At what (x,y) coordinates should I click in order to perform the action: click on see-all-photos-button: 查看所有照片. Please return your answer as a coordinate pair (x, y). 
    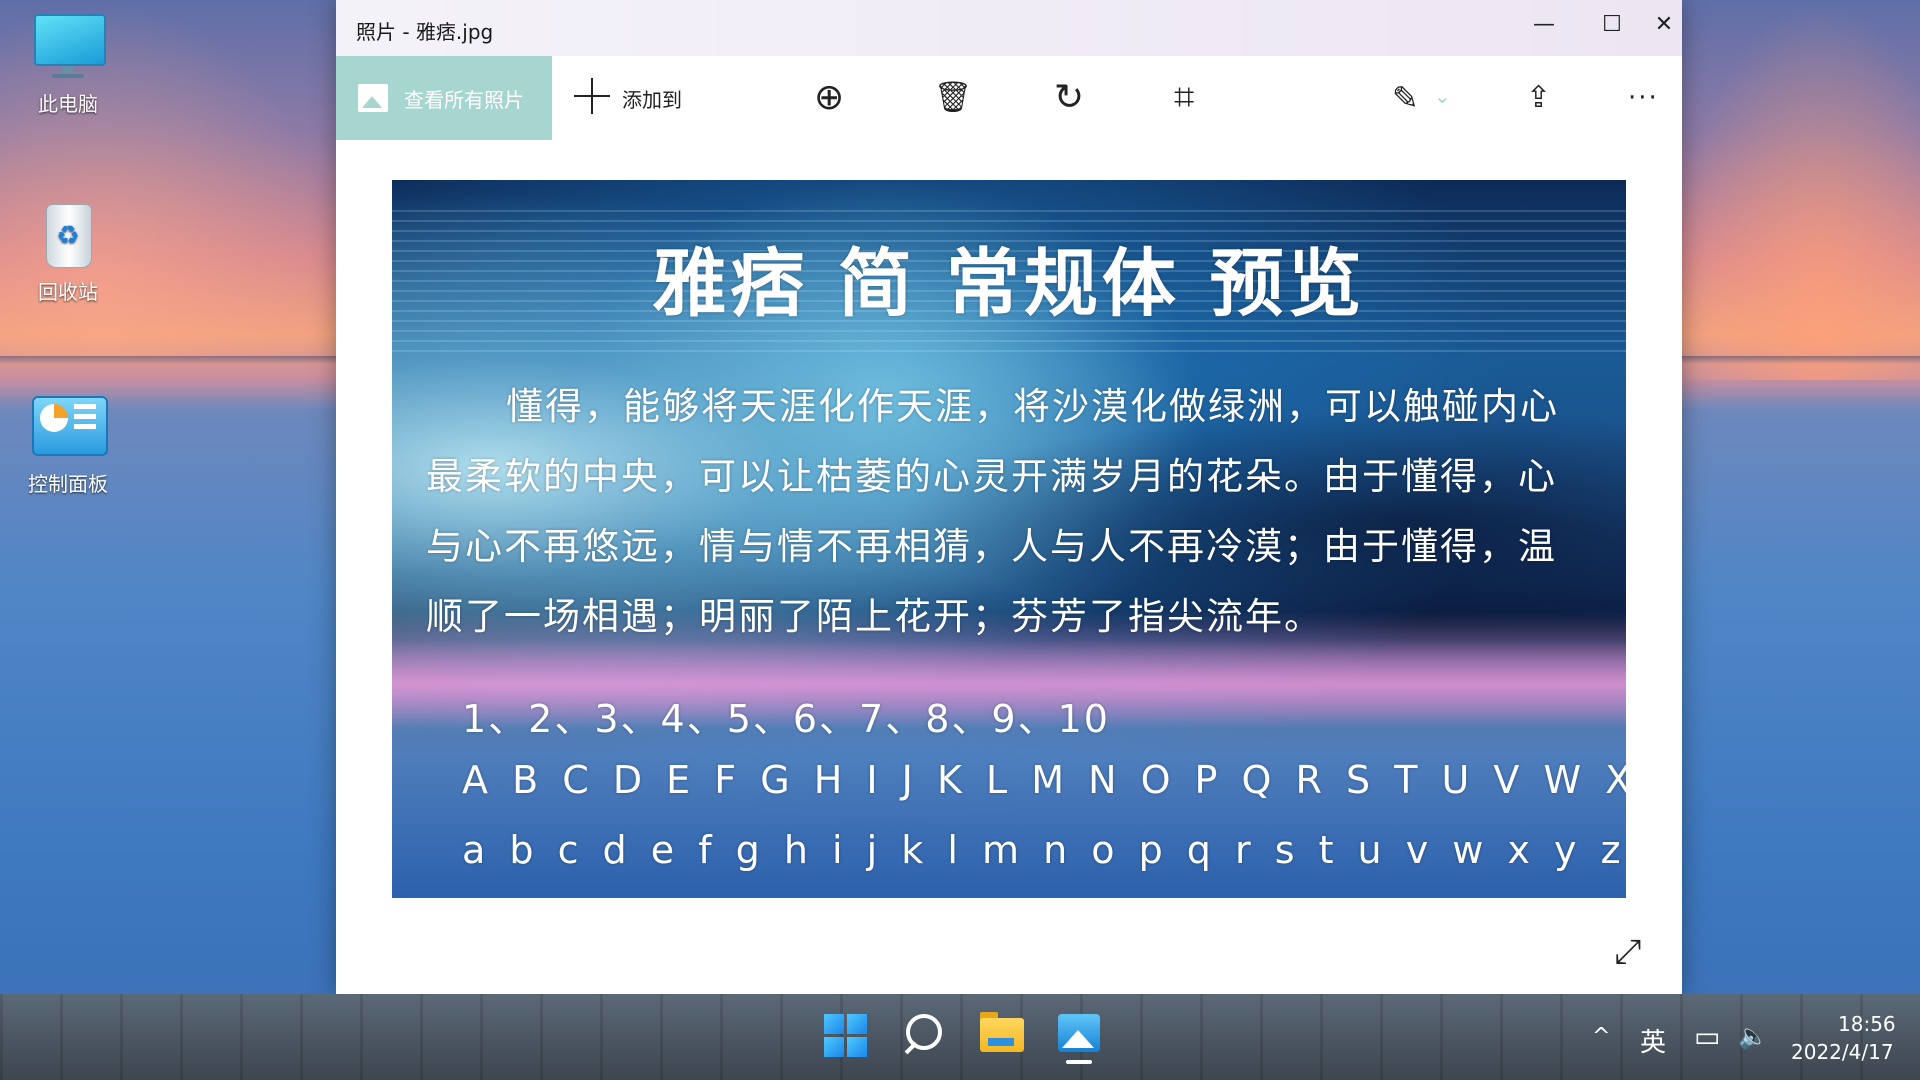
    Looking at the image, I should click on (444, 98).